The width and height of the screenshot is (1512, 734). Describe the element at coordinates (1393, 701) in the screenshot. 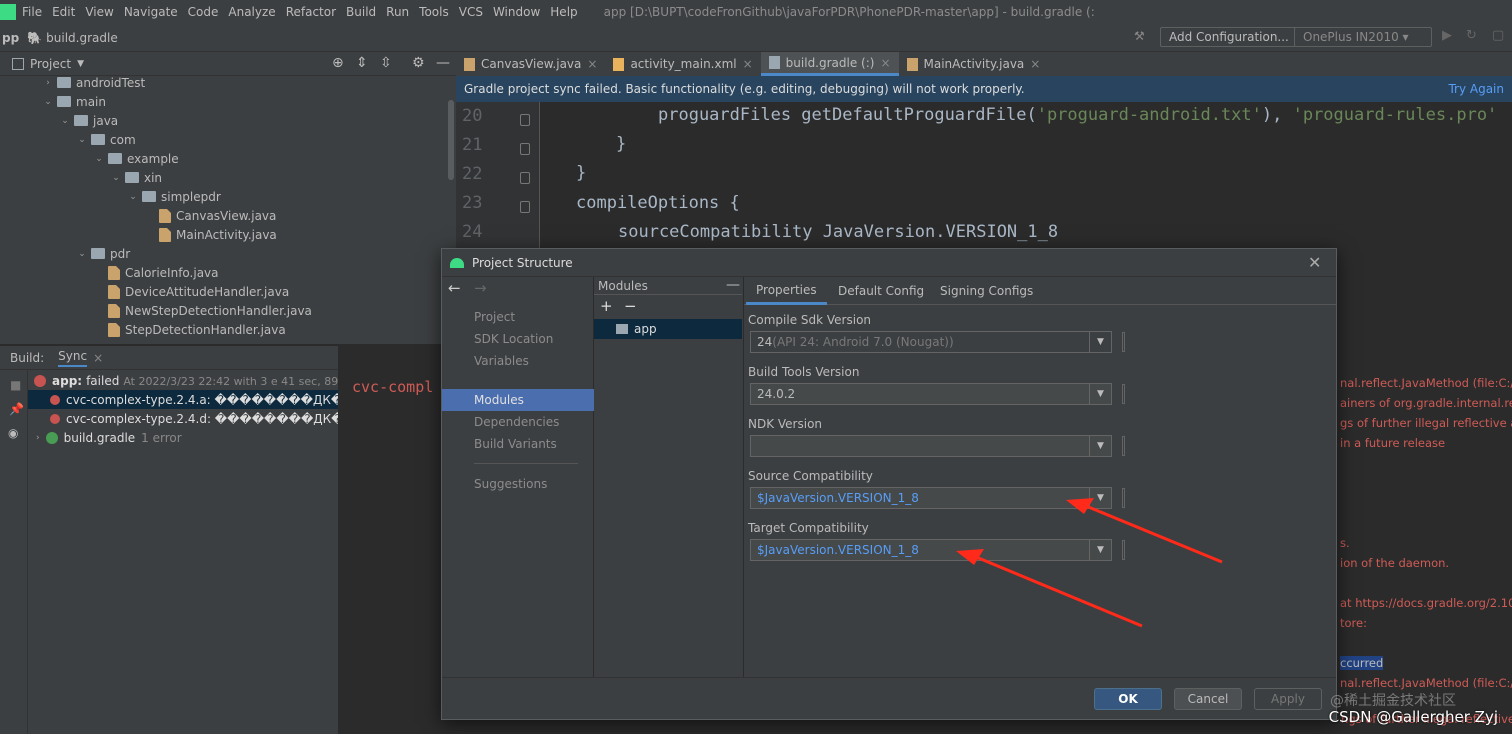

I see `juejin-watermark: @稀土掘金技术社区` at that location.